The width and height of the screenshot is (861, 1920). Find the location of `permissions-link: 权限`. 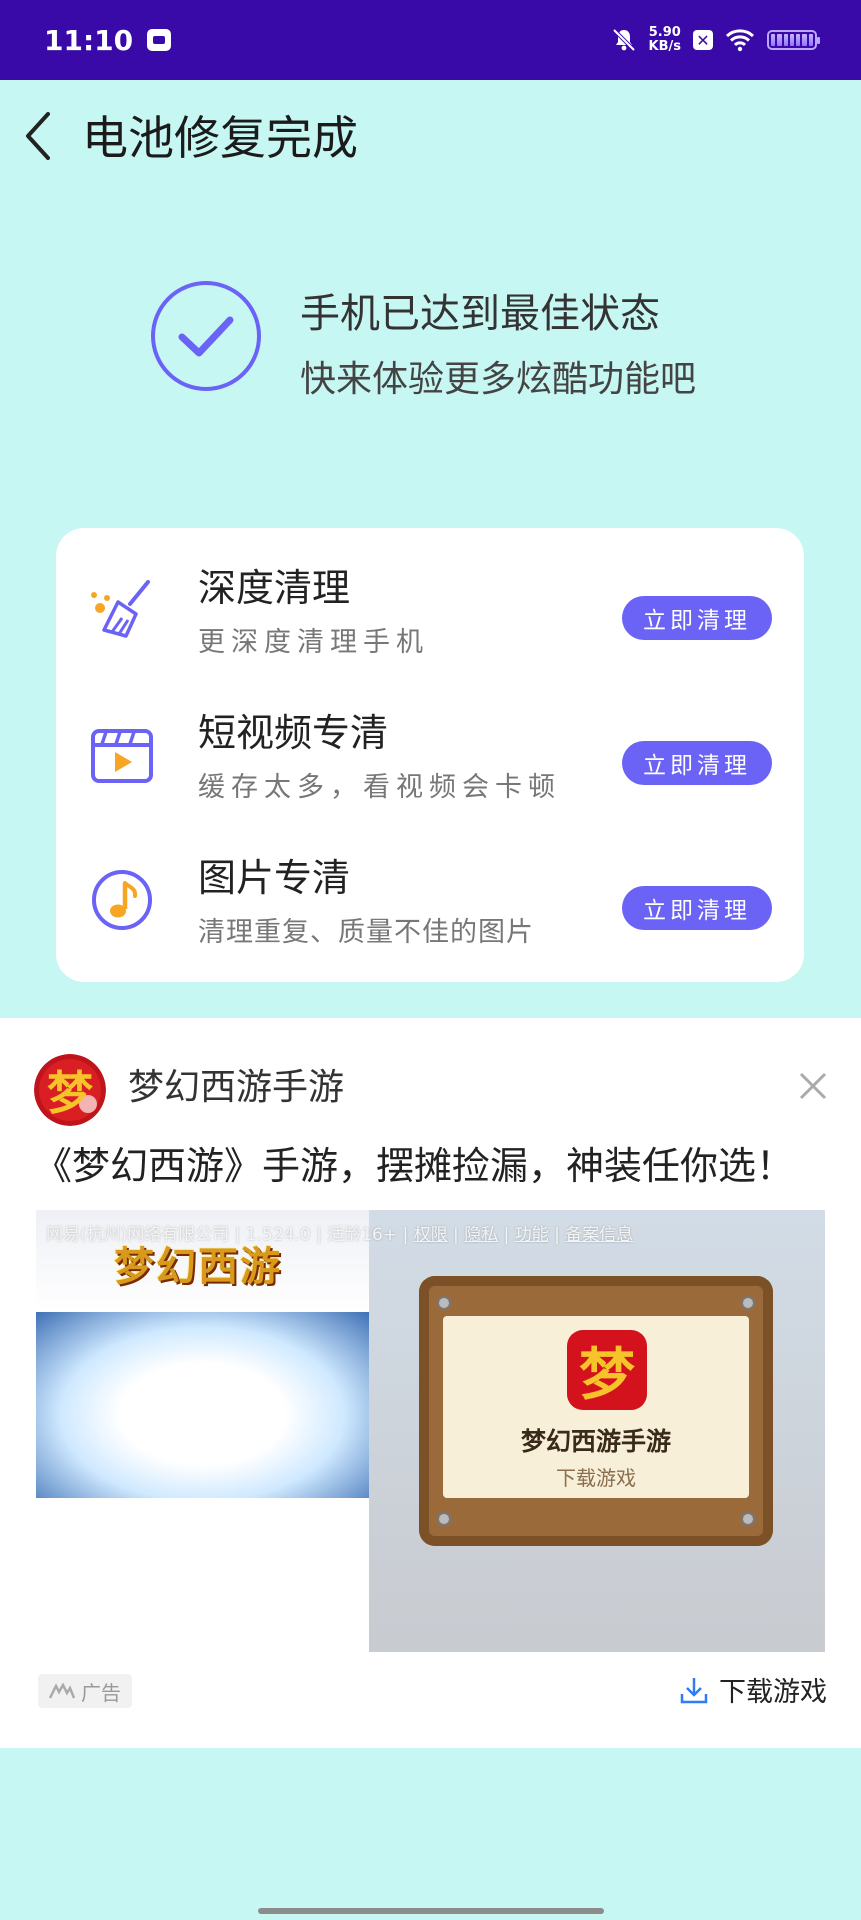

permissions-link: 权限 is located at coordinates (431, 1235).